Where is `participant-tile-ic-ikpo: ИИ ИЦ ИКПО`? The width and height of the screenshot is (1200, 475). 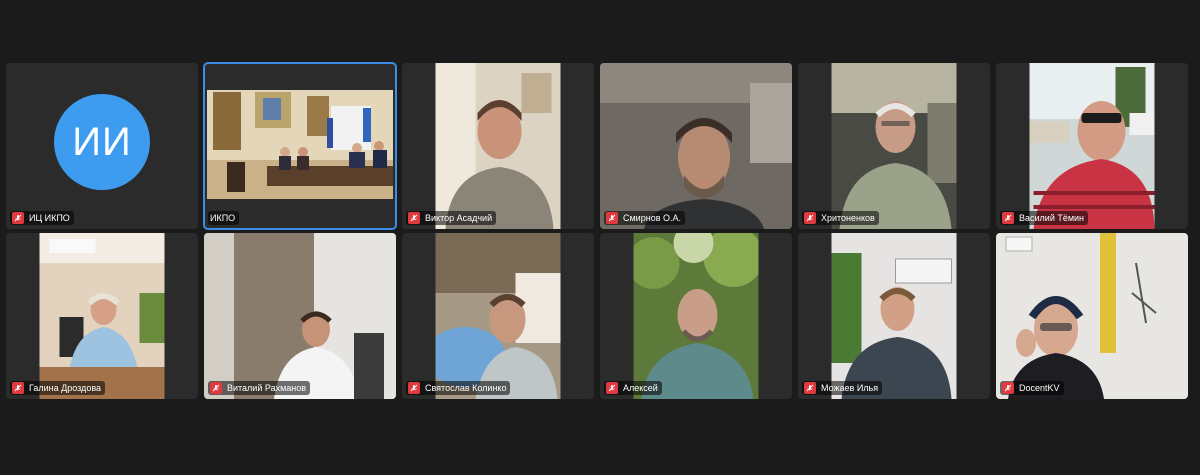
participant-tile-ic-ikpo: ИИ ИЦ ИКПО is located at coordinates (102, 146).